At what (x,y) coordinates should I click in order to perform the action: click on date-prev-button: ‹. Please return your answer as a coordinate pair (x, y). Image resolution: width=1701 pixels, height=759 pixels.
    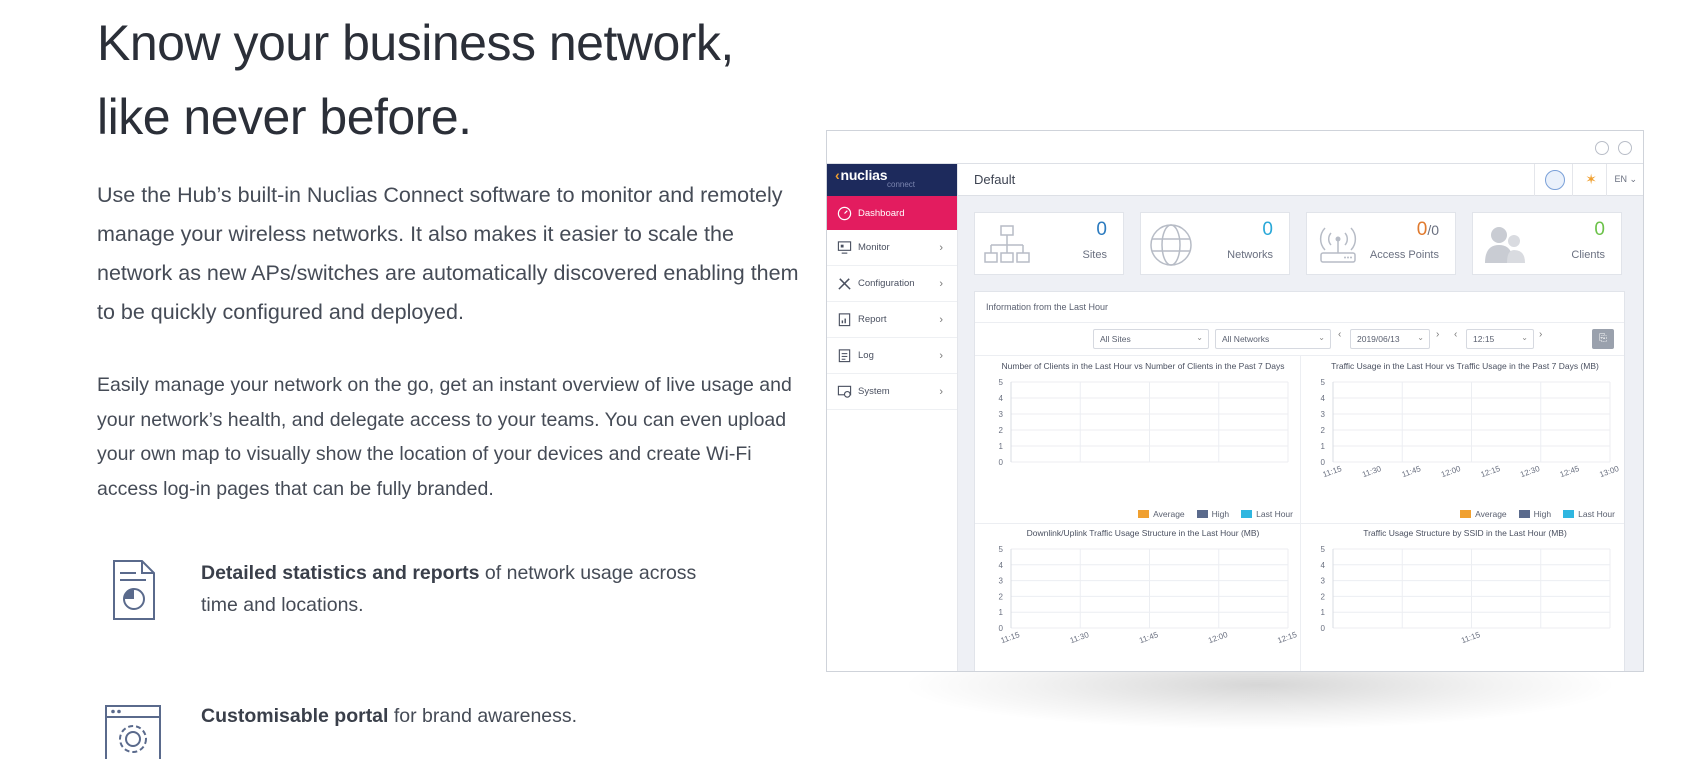
    Looking at the image, I should click on (1339, 334).